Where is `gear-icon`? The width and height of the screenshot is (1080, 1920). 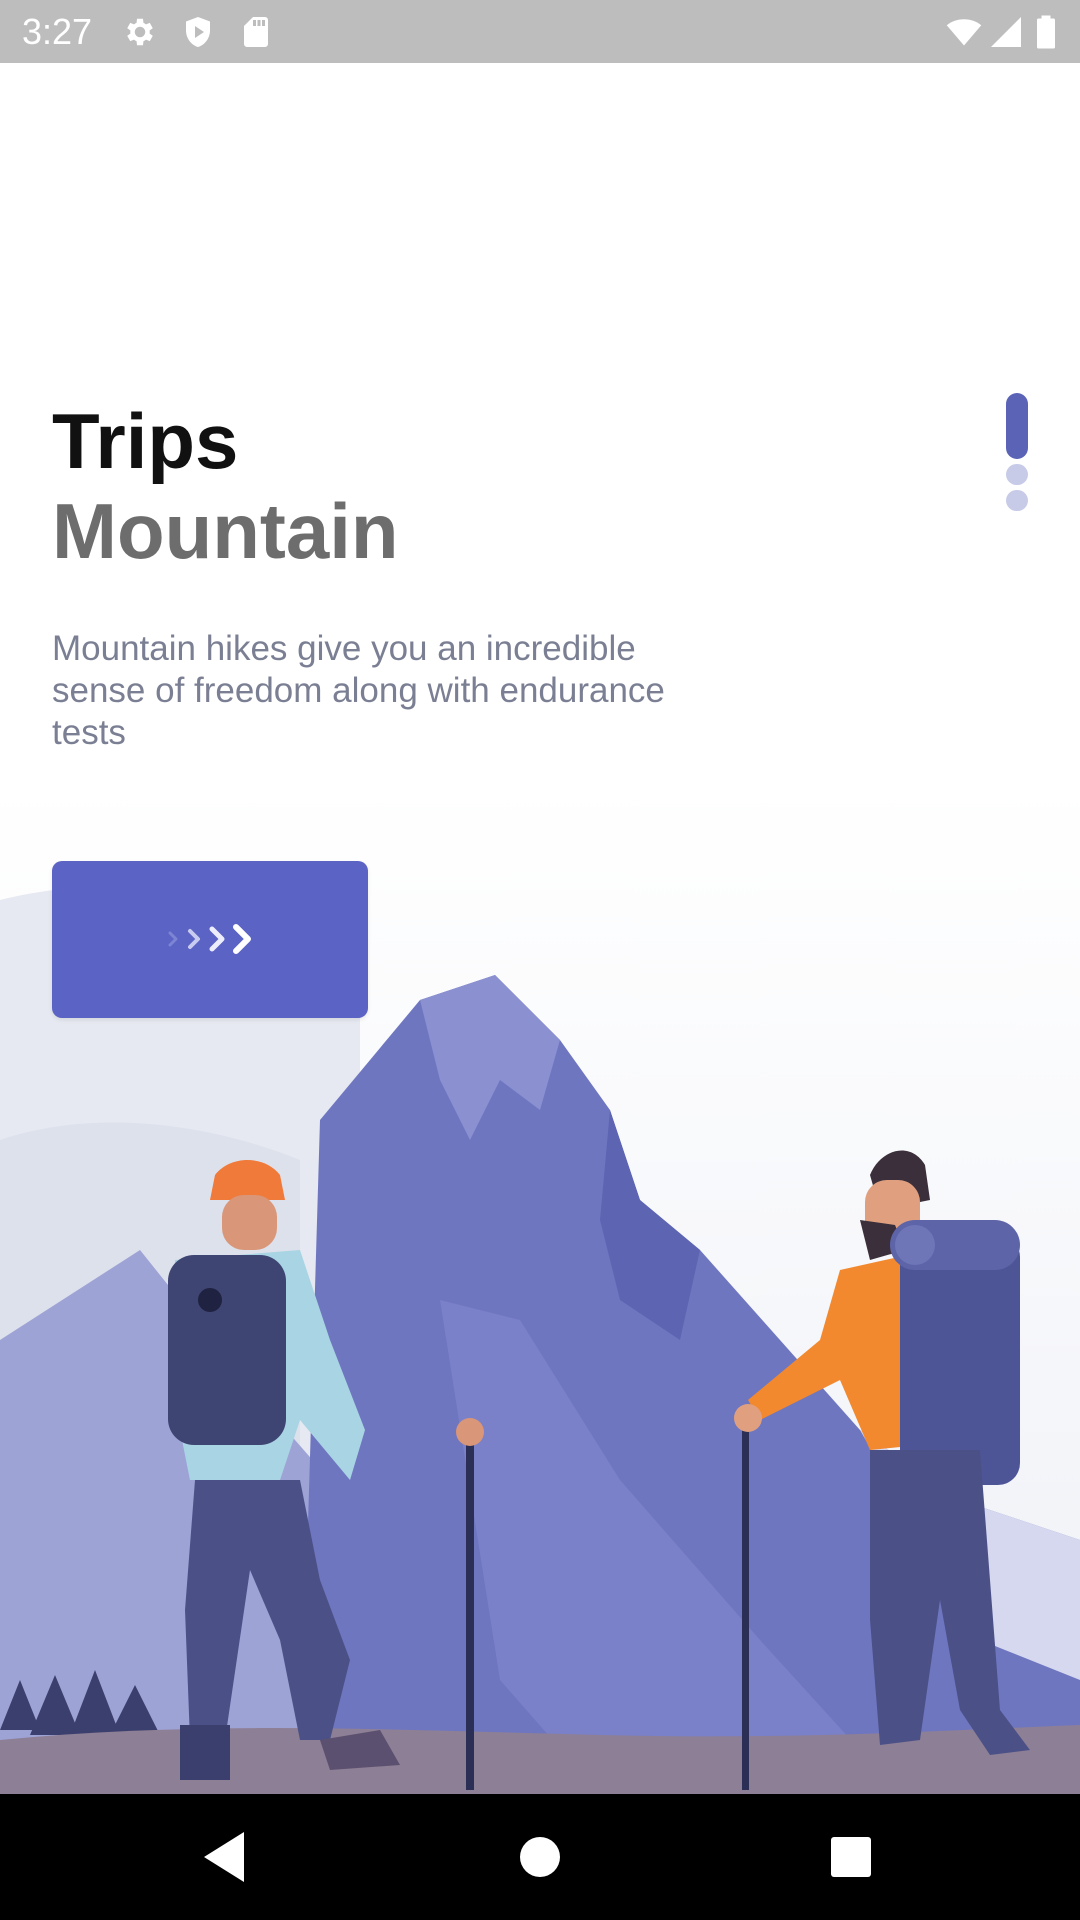 gear-icon is located at coordinates (140, 32).